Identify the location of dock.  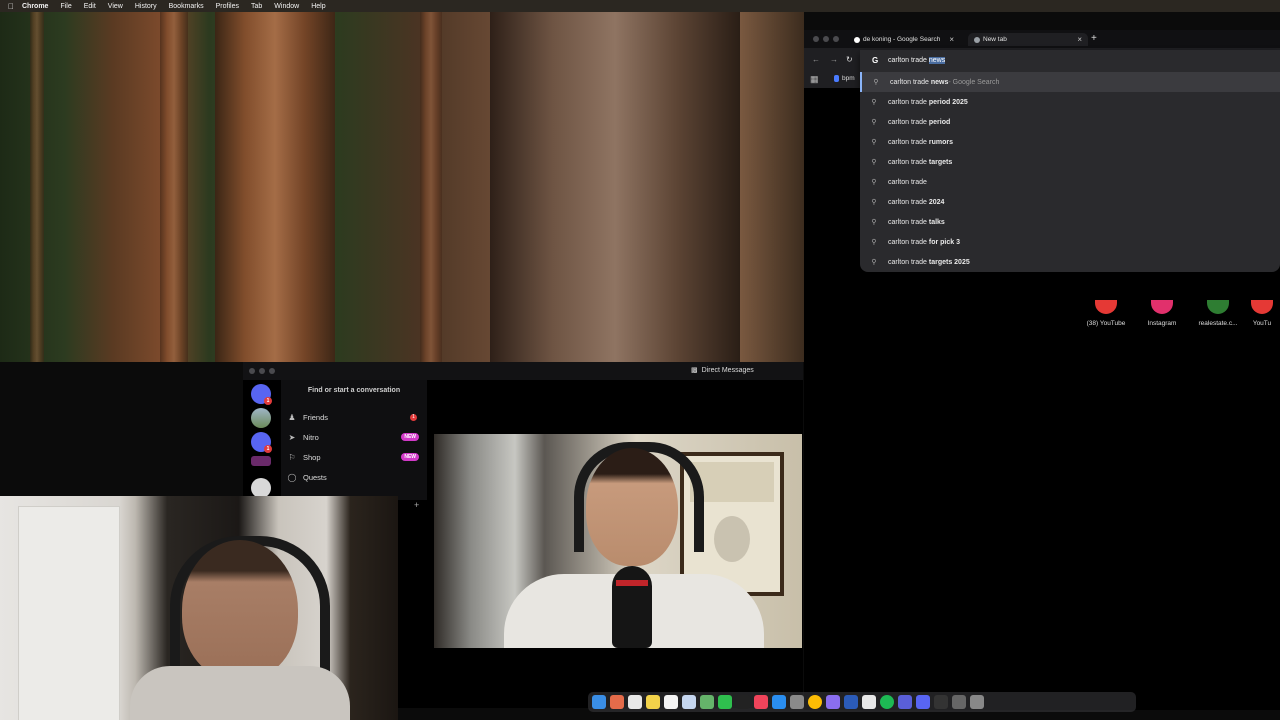
(862, 702).